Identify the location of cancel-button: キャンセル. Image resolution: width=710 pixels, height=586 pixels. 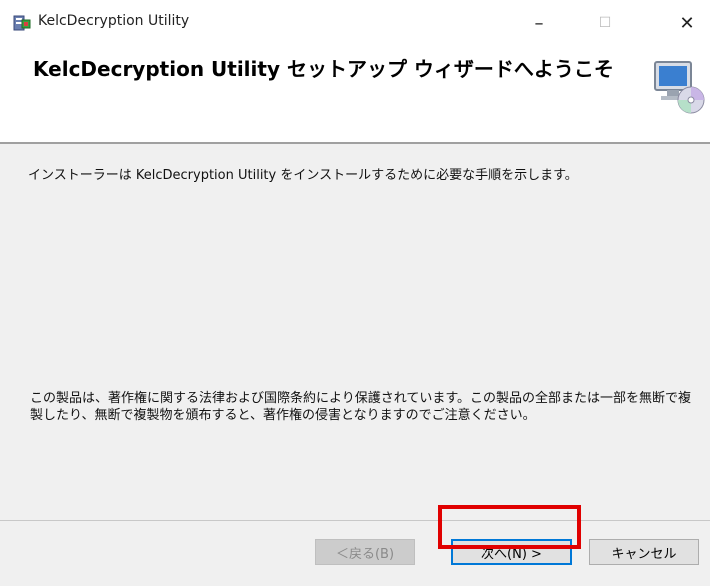
(644, 552).